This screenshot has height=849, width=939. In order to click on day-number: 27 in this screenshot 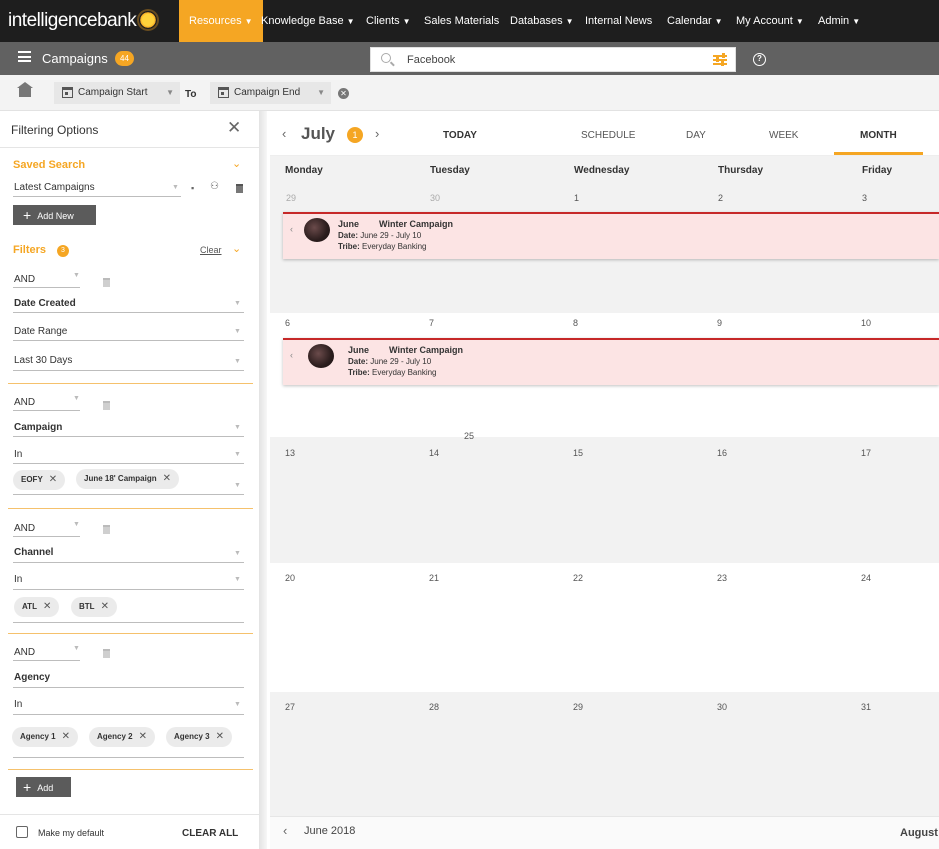, I will do `click(290, 707)`.